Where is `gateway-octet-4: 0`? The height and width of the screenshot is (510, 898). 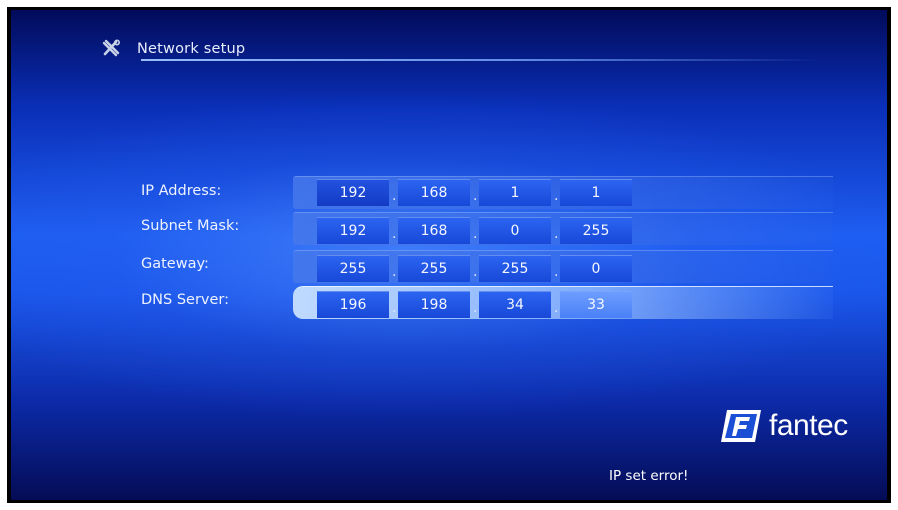 gateway-octet-4: 0 is located at coordinates (596, 268).